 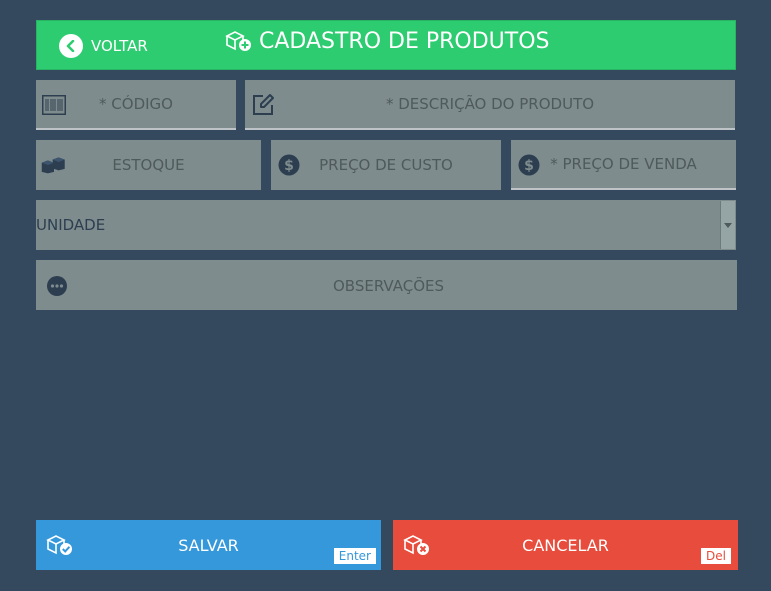 What do you see at coordinates (57, 286) in the screenshot?
I see `more-dots-icon` at bounding box center [57, 286].